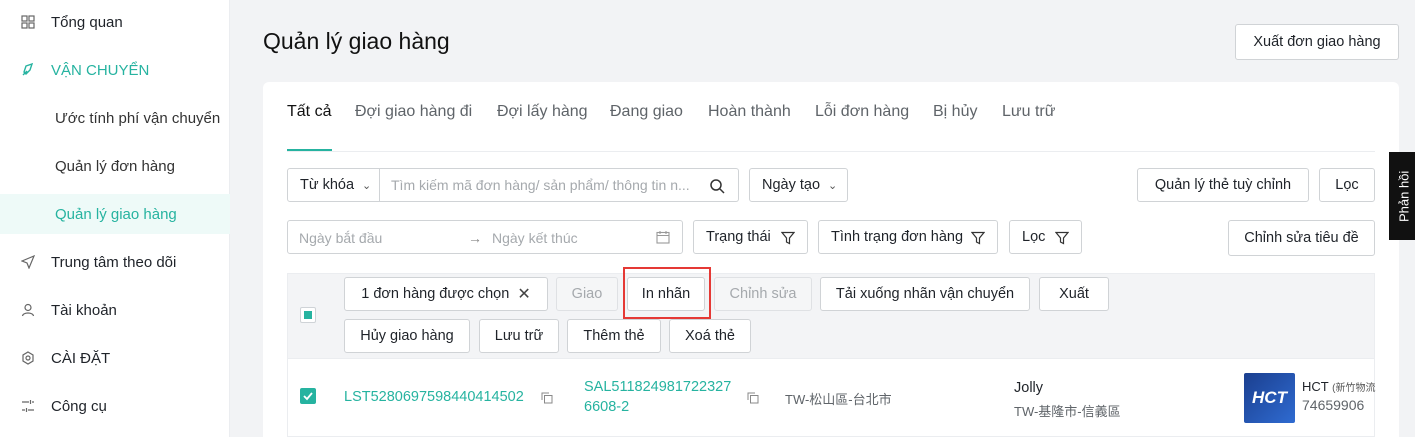 The image size is (1415, 437). Describe the element at coordinates (587, 294) in the screenshot. I see `deliver-button: Giao` at that location.